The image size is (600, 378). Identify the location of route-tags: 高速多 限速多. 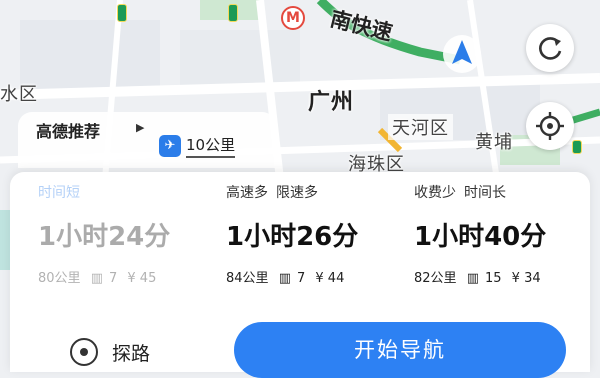
(321, 192).